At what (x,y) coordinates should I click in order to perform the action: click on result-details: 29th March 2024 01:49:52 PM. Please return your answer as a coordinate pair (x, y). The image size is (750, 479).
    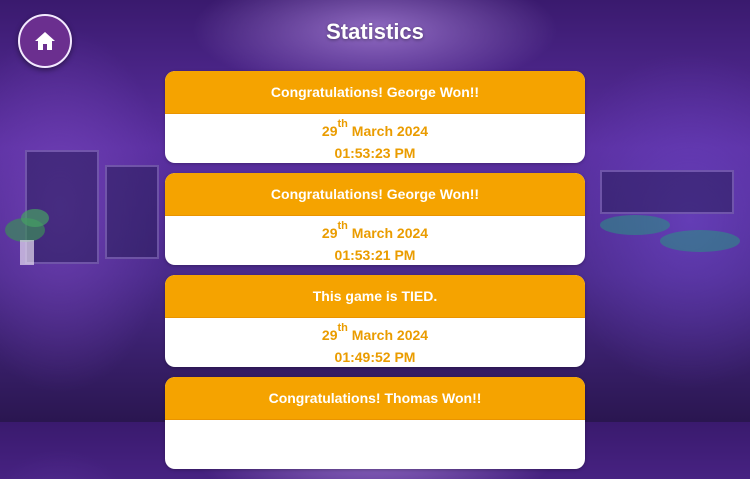
    Looking at the image, I should click on (375, 342).